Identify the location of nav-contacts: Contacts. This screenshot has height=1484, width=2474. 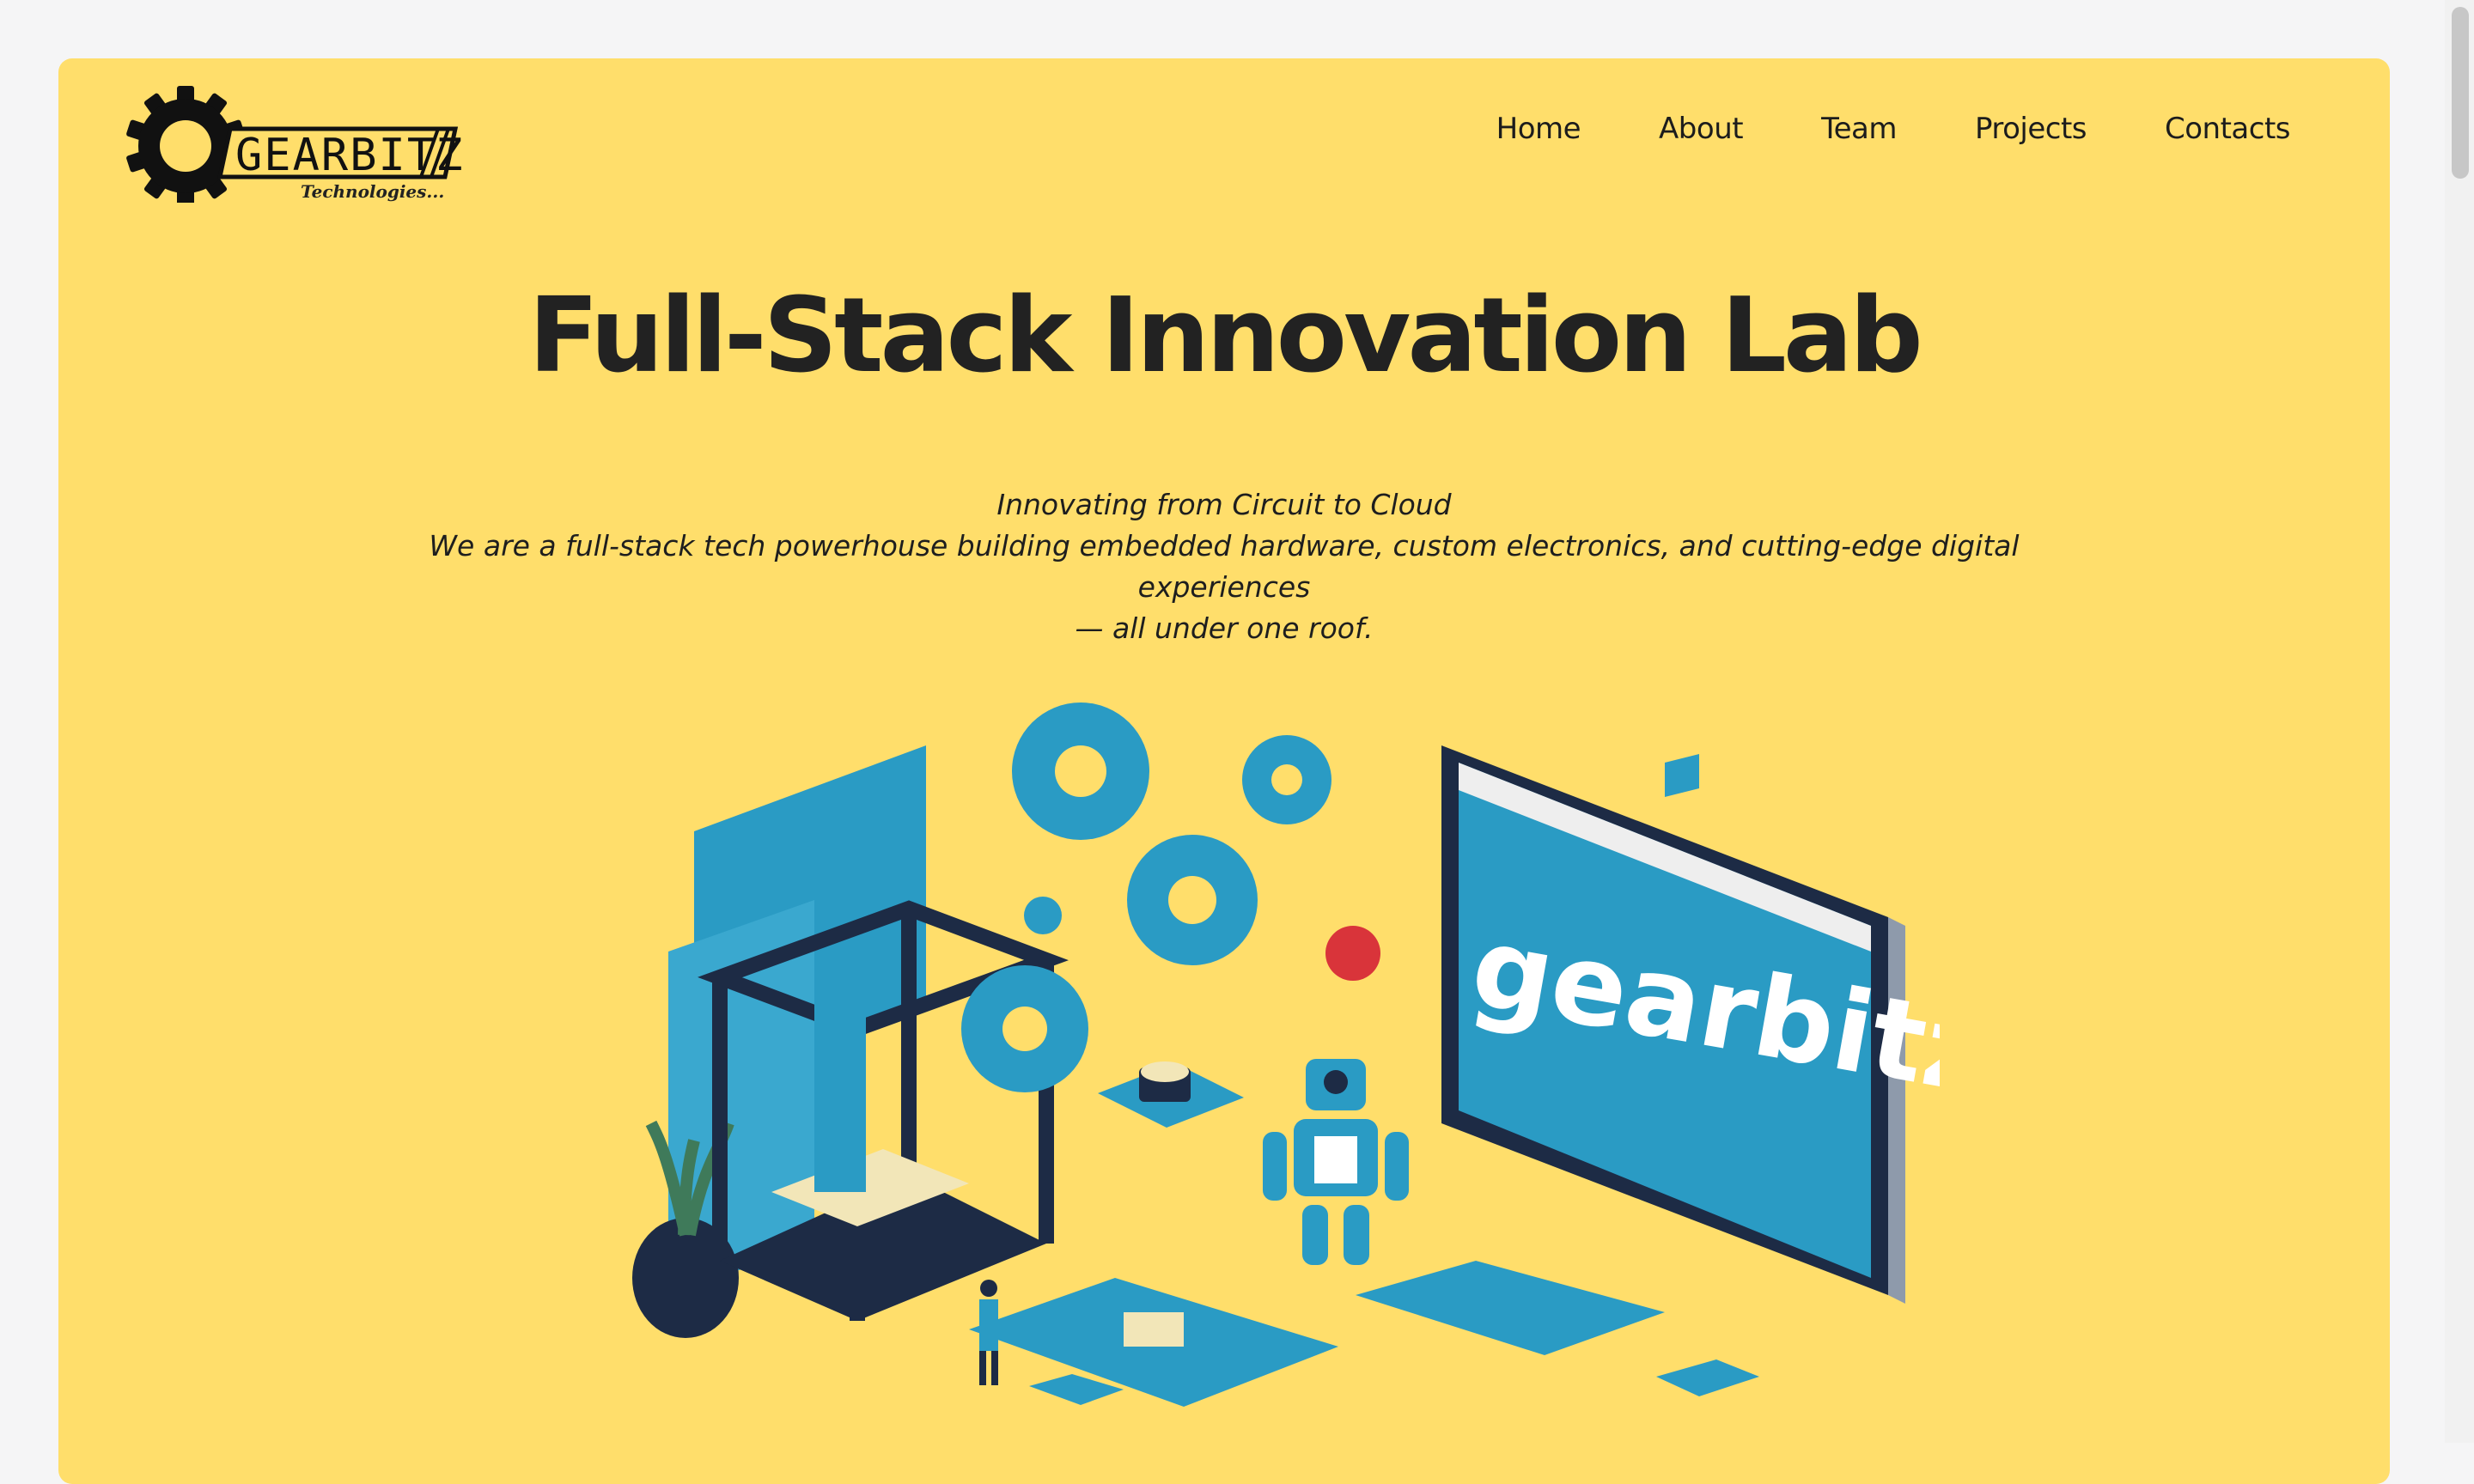
(2228, 129).